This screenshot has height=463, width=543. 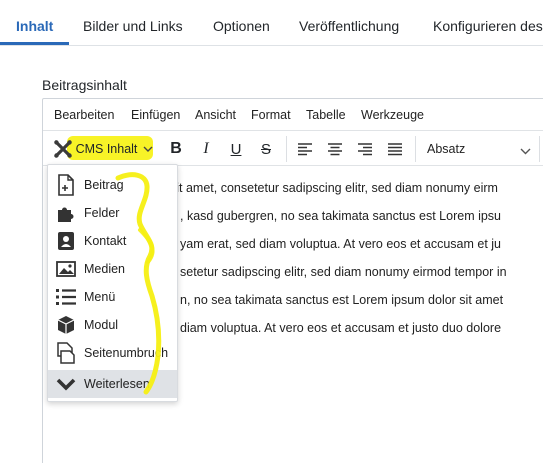 What do you see at coordinates (155, 115) in the screenshot?
I see `menu-einfuegen: Einfügen` at bounding box center [155, 115].